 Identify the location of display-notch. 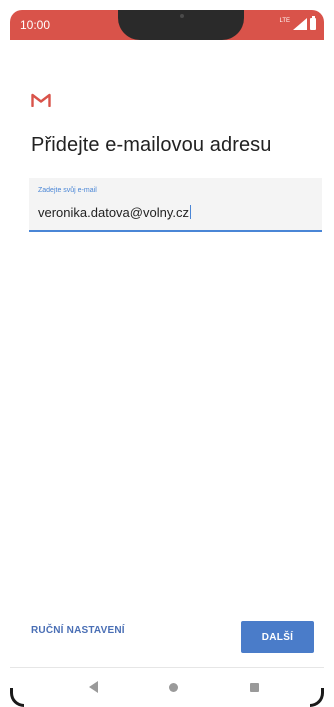
(181, 25).